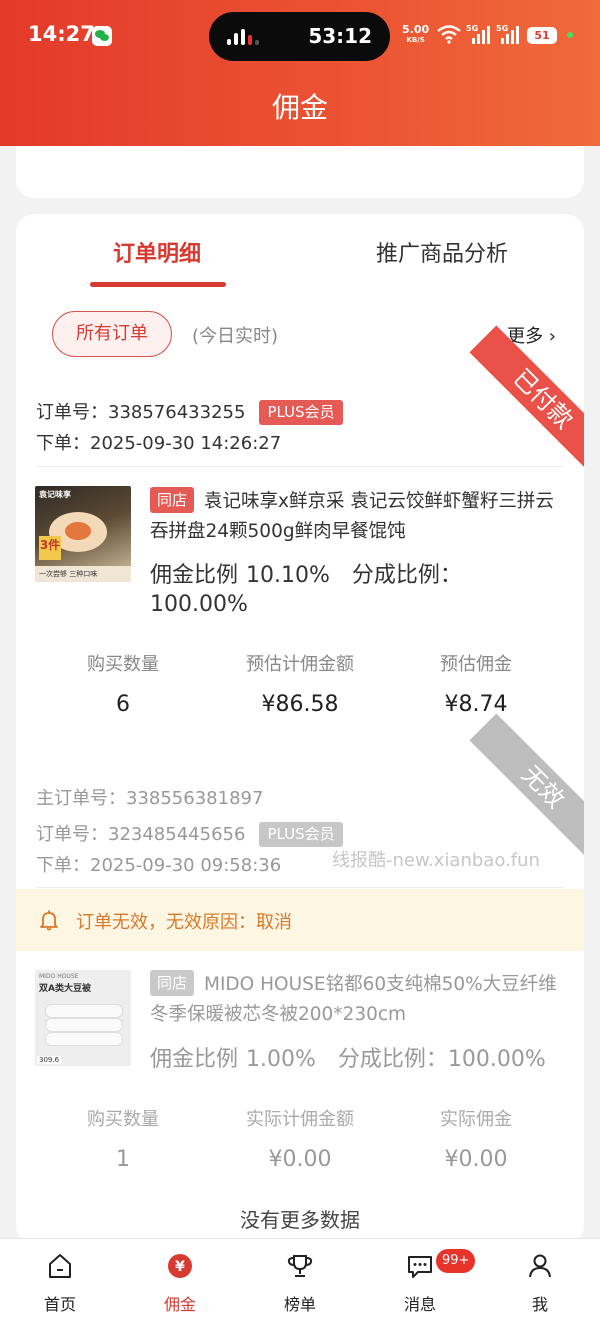 The height and width of the screenshot is (1320, 600). Describe the element at coordinates (476, 1119) in the screenshot. I see `stat-label: 实际佣金` at that location.